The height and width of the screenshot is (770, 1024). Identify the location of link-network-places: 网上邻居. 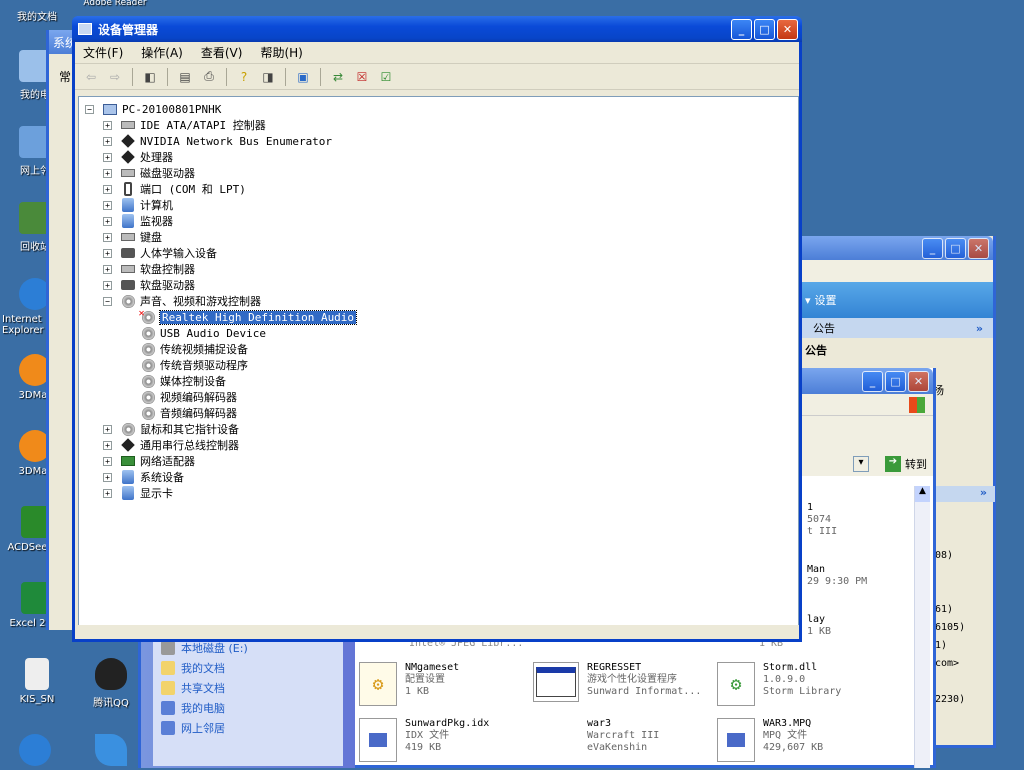
(248, 728).